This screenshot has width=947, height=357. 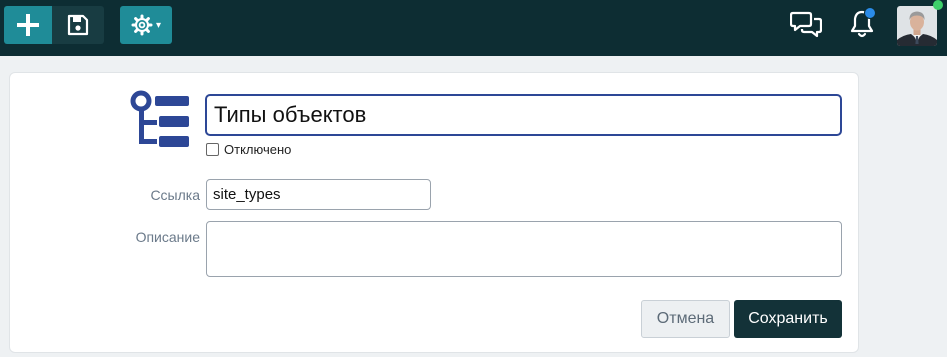 What do you see at coordinates (175, 195) in the screenshot?
I see `link-label: Ссылка` at bounding box center [175, 195].